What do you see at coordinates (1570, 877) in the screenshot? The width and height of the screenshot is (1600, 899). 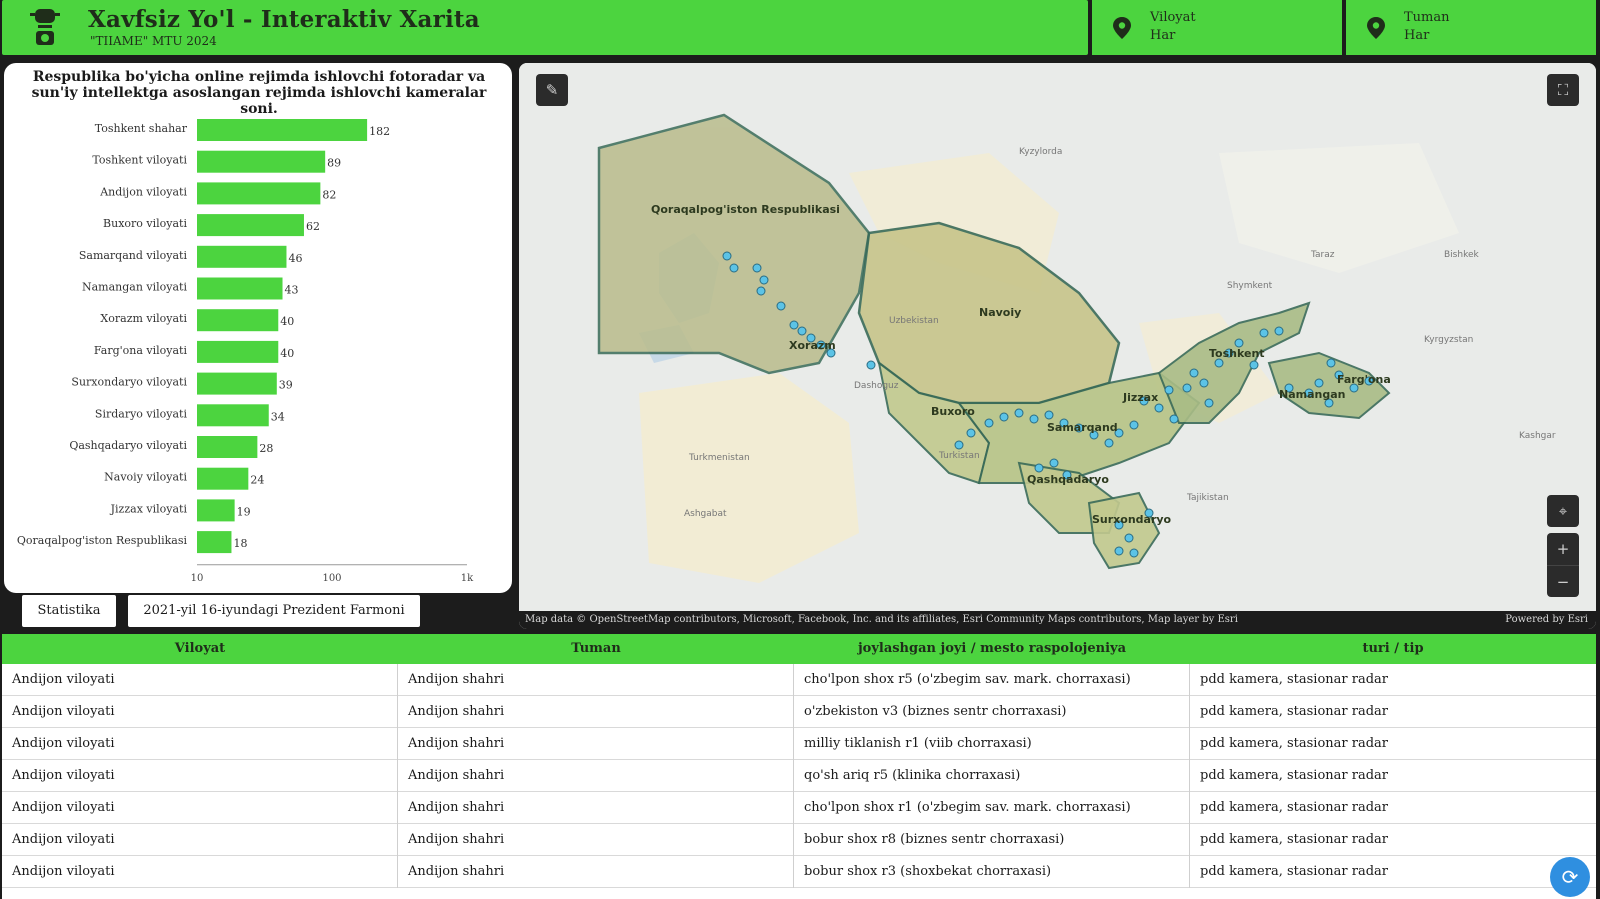 I see `refresh-icon: ⟳` at bounding box center [1570, 877].